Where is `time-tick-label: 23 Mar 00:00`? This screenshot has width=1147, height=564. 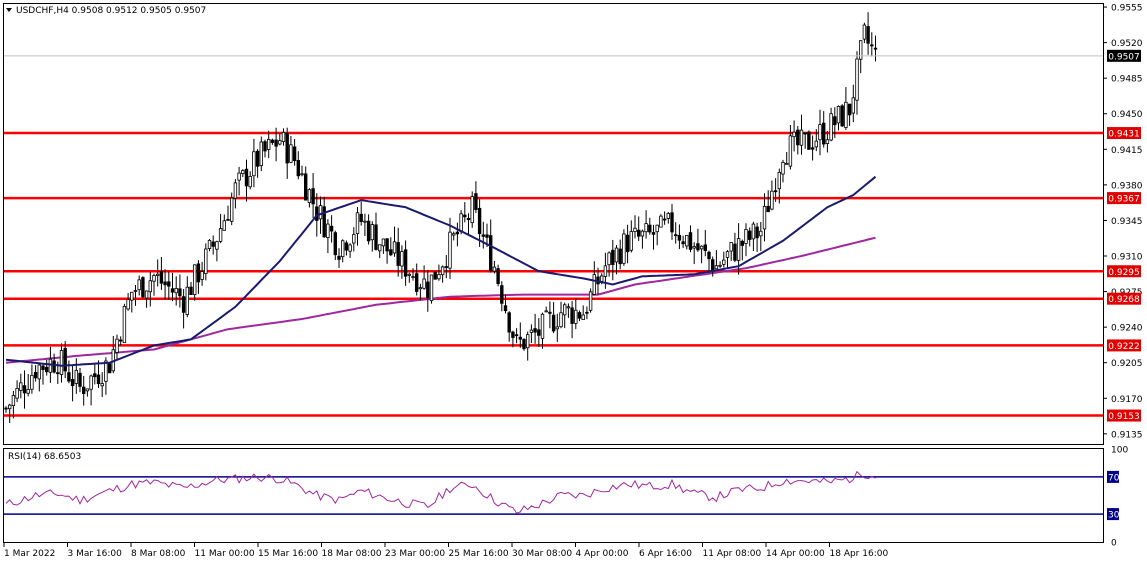
time-tick-label: 23 Mar 00:00 is located at coordinates (415, 554).